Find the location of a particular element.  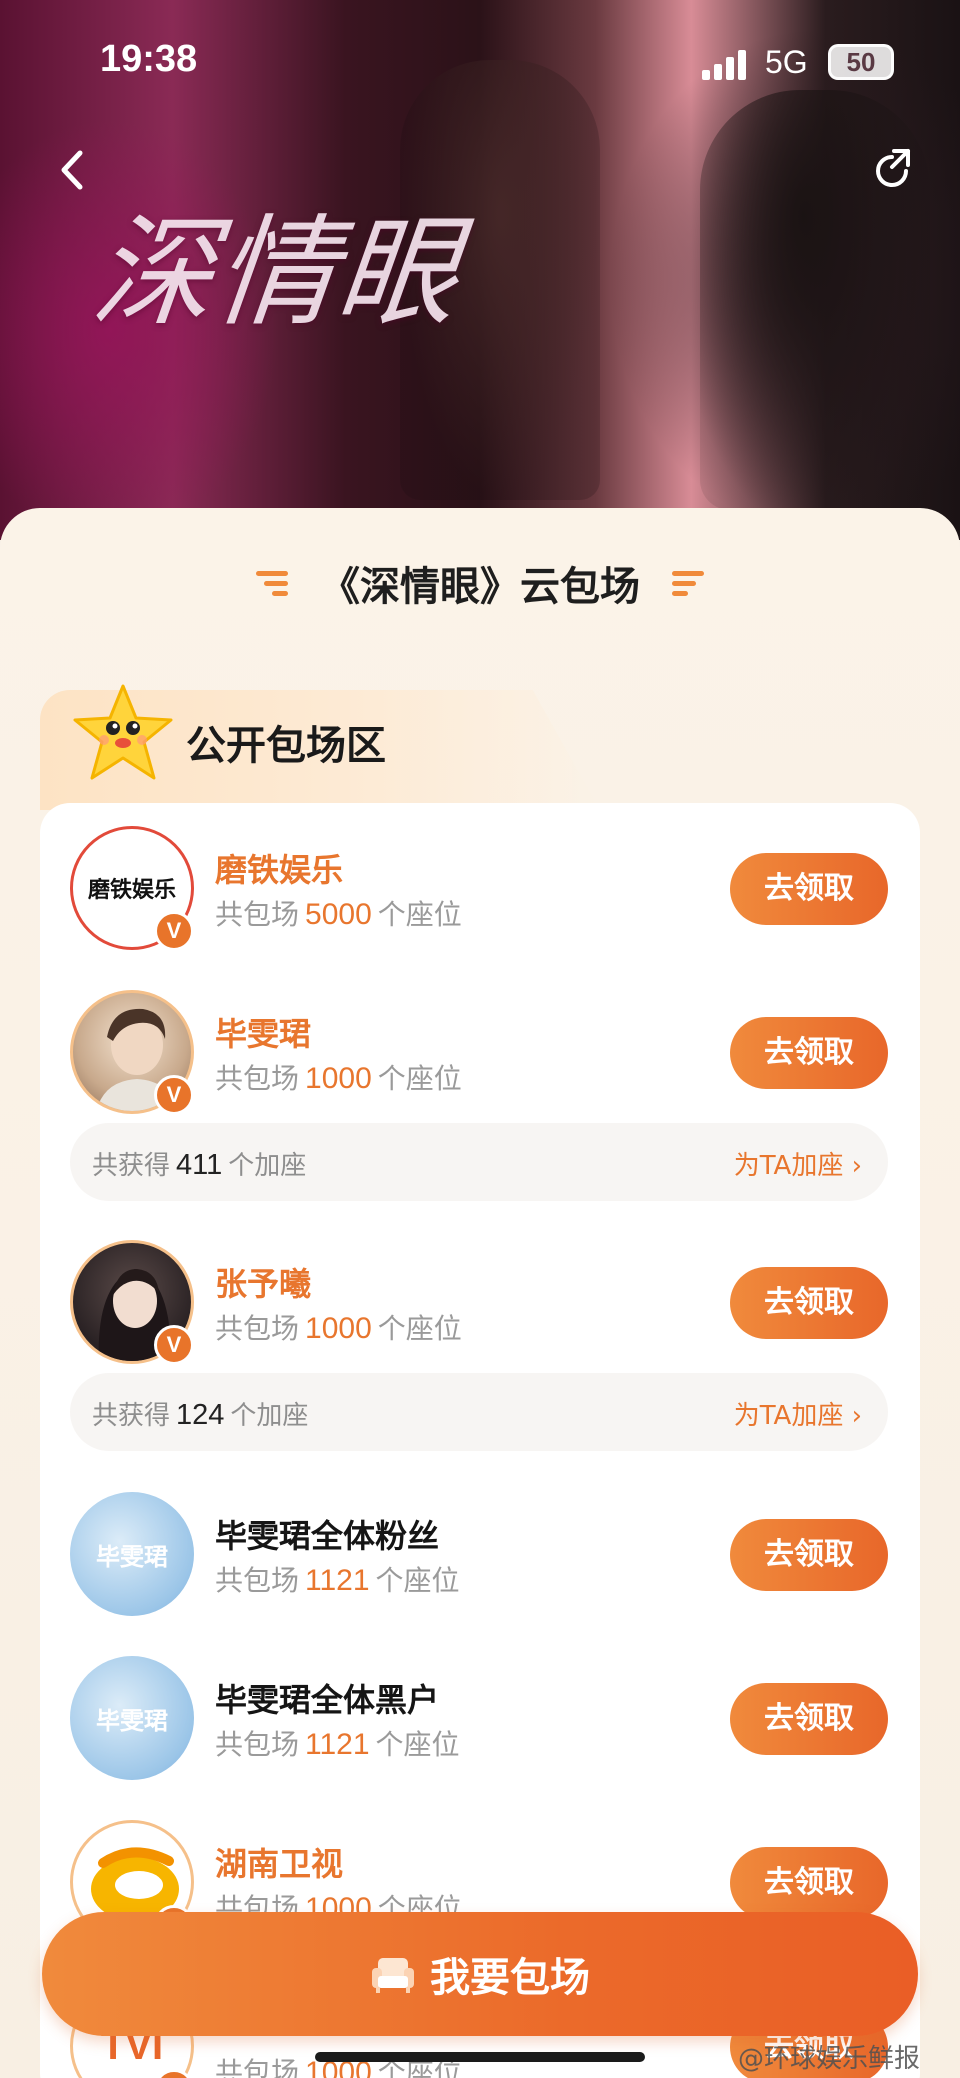

extra-number: 124 is located at coordinates (200, 1415).